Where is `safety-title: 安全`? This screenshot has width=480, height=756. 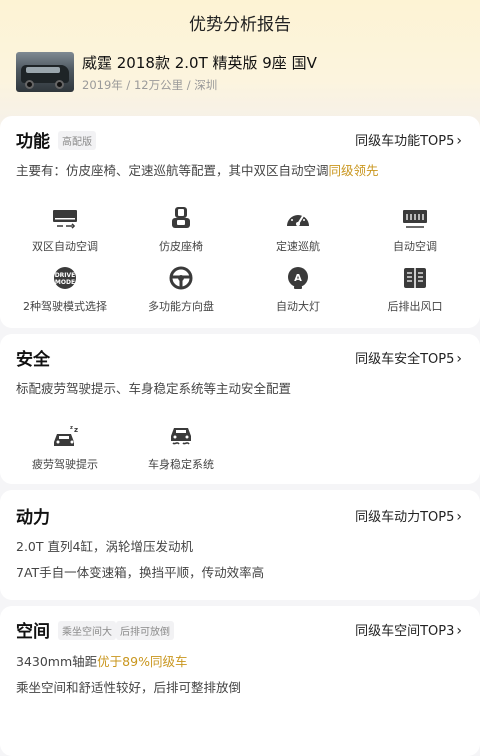
safety-title: 安全 is located at coordinates (33, 360).